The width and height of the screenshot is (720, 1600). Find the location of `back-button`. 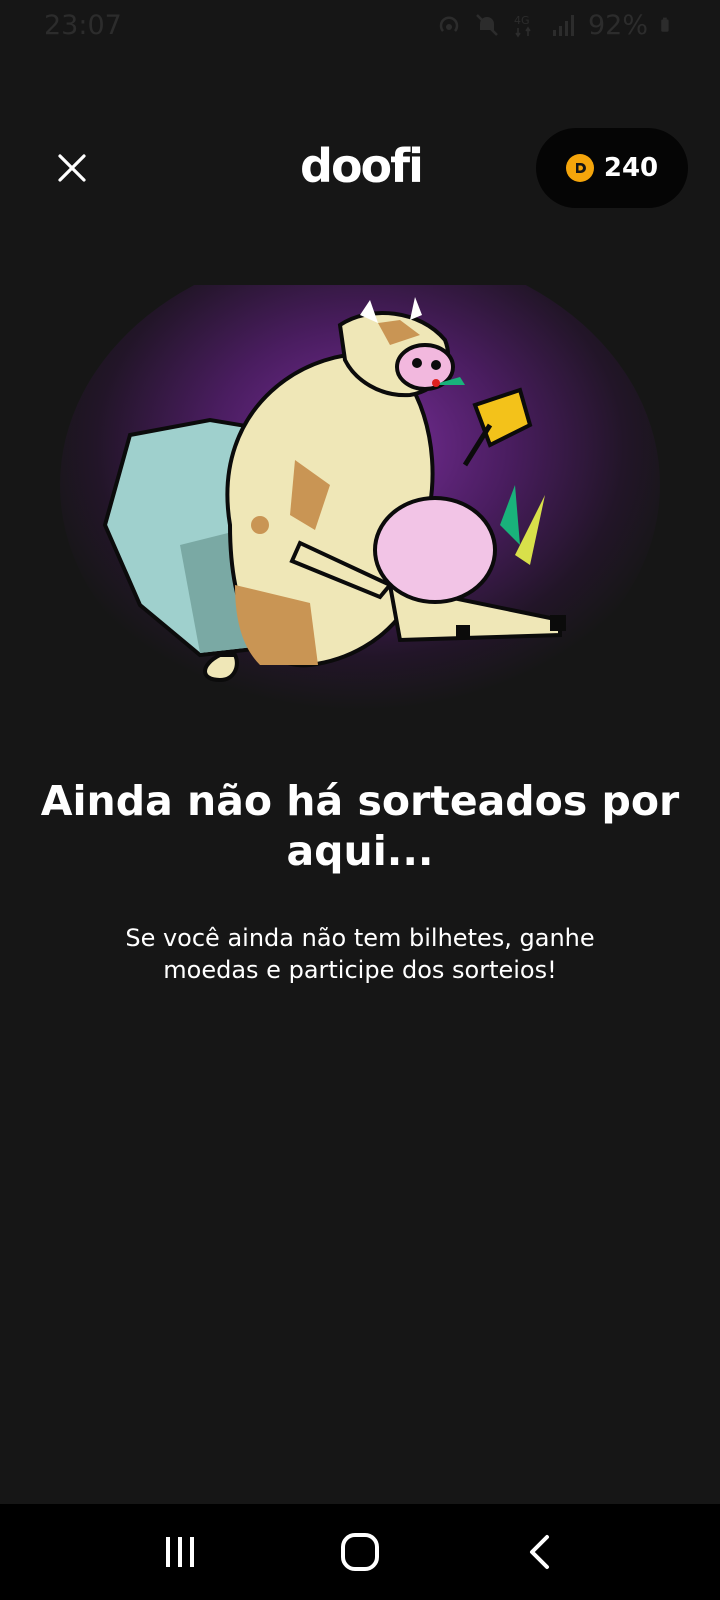

back-button is located at coordinates (540, 1552).